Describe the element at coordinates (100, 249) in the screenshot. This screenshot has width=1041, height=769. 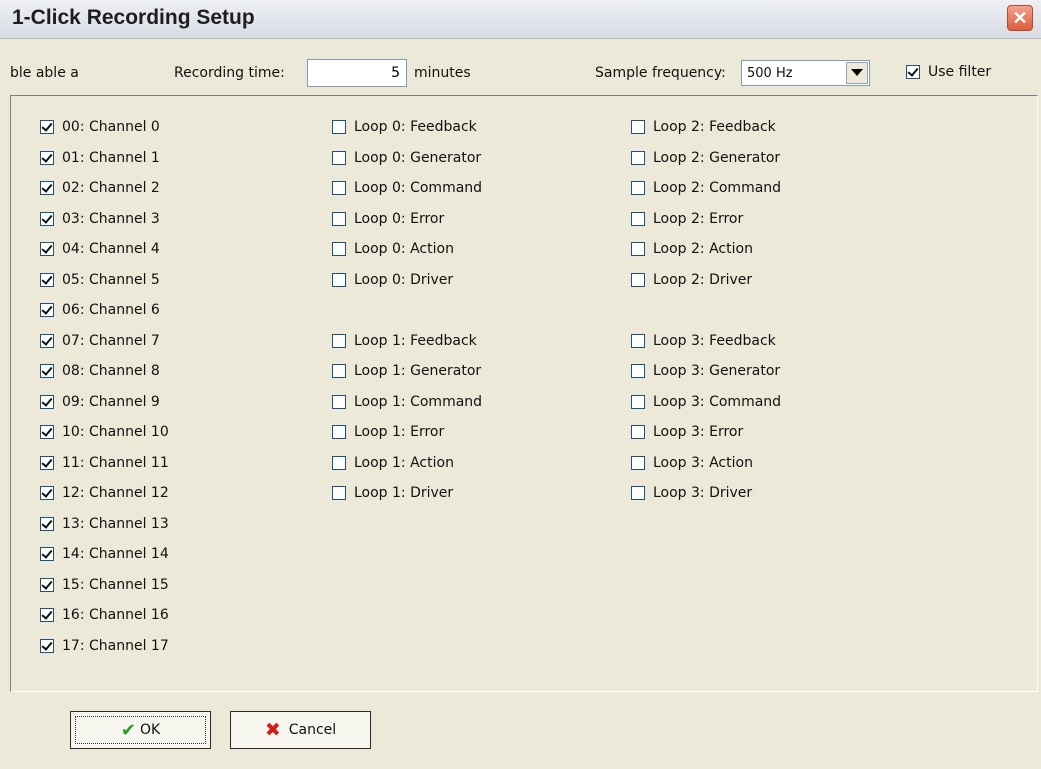
I see `channel-checkbox: 04: Channel 4` at that location.